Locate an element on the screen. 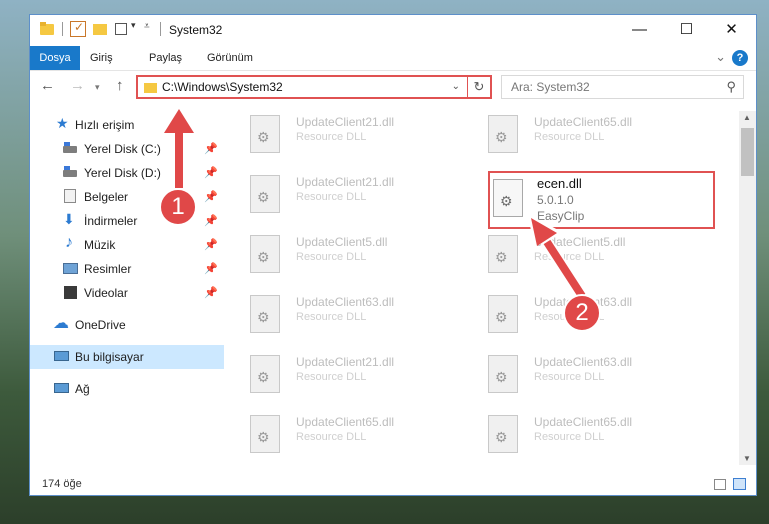  chevron-down-icon: ⌄ is located at coordinates (456, 86).